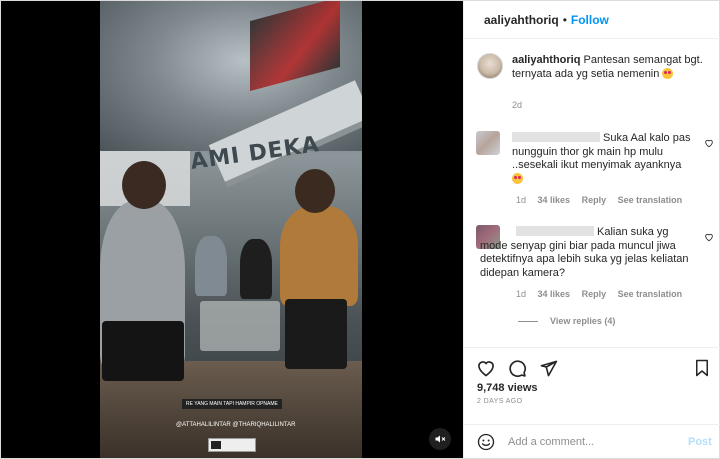 This screenshot has height=459, width=720. Describe the element at coordinates (507, 388) in the screenshot. I see `view-count: 9,748 views` at that location.